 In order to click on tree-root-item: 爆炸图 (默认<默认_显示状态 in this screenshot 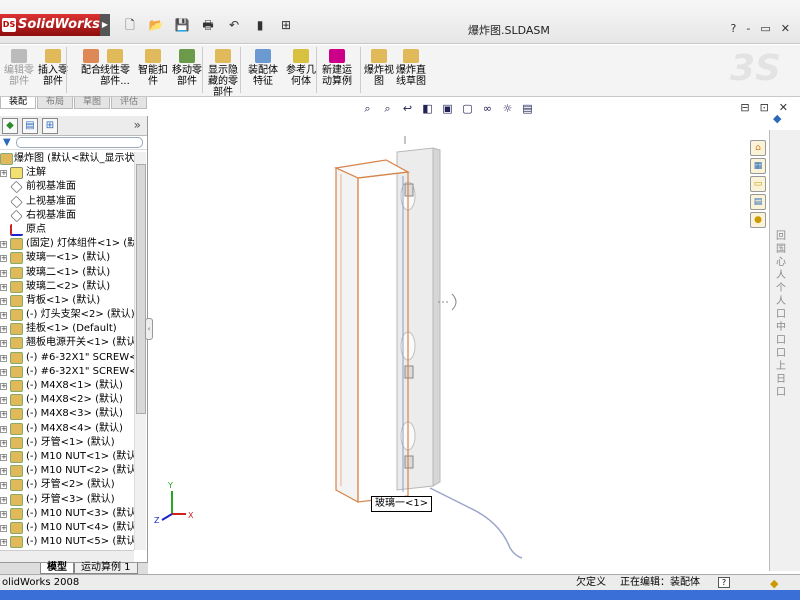, I will do `click(67, 159)`.